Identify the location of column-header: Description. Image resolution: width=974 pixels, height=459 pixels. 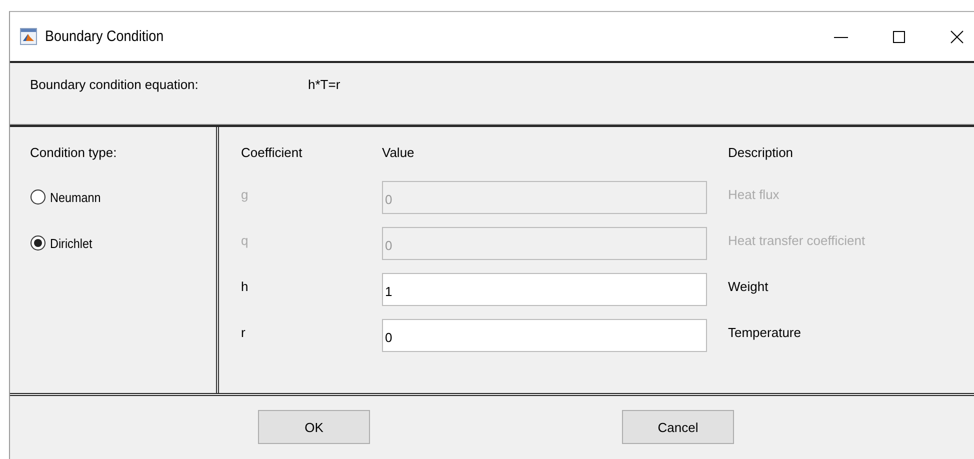
(761, 152).